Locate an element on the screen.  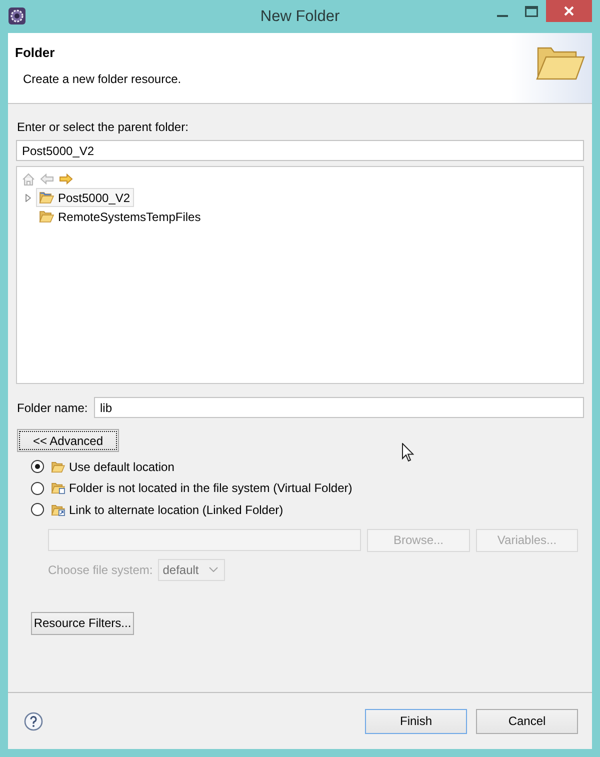
minimize-icon is located at coordinates (502, 16).